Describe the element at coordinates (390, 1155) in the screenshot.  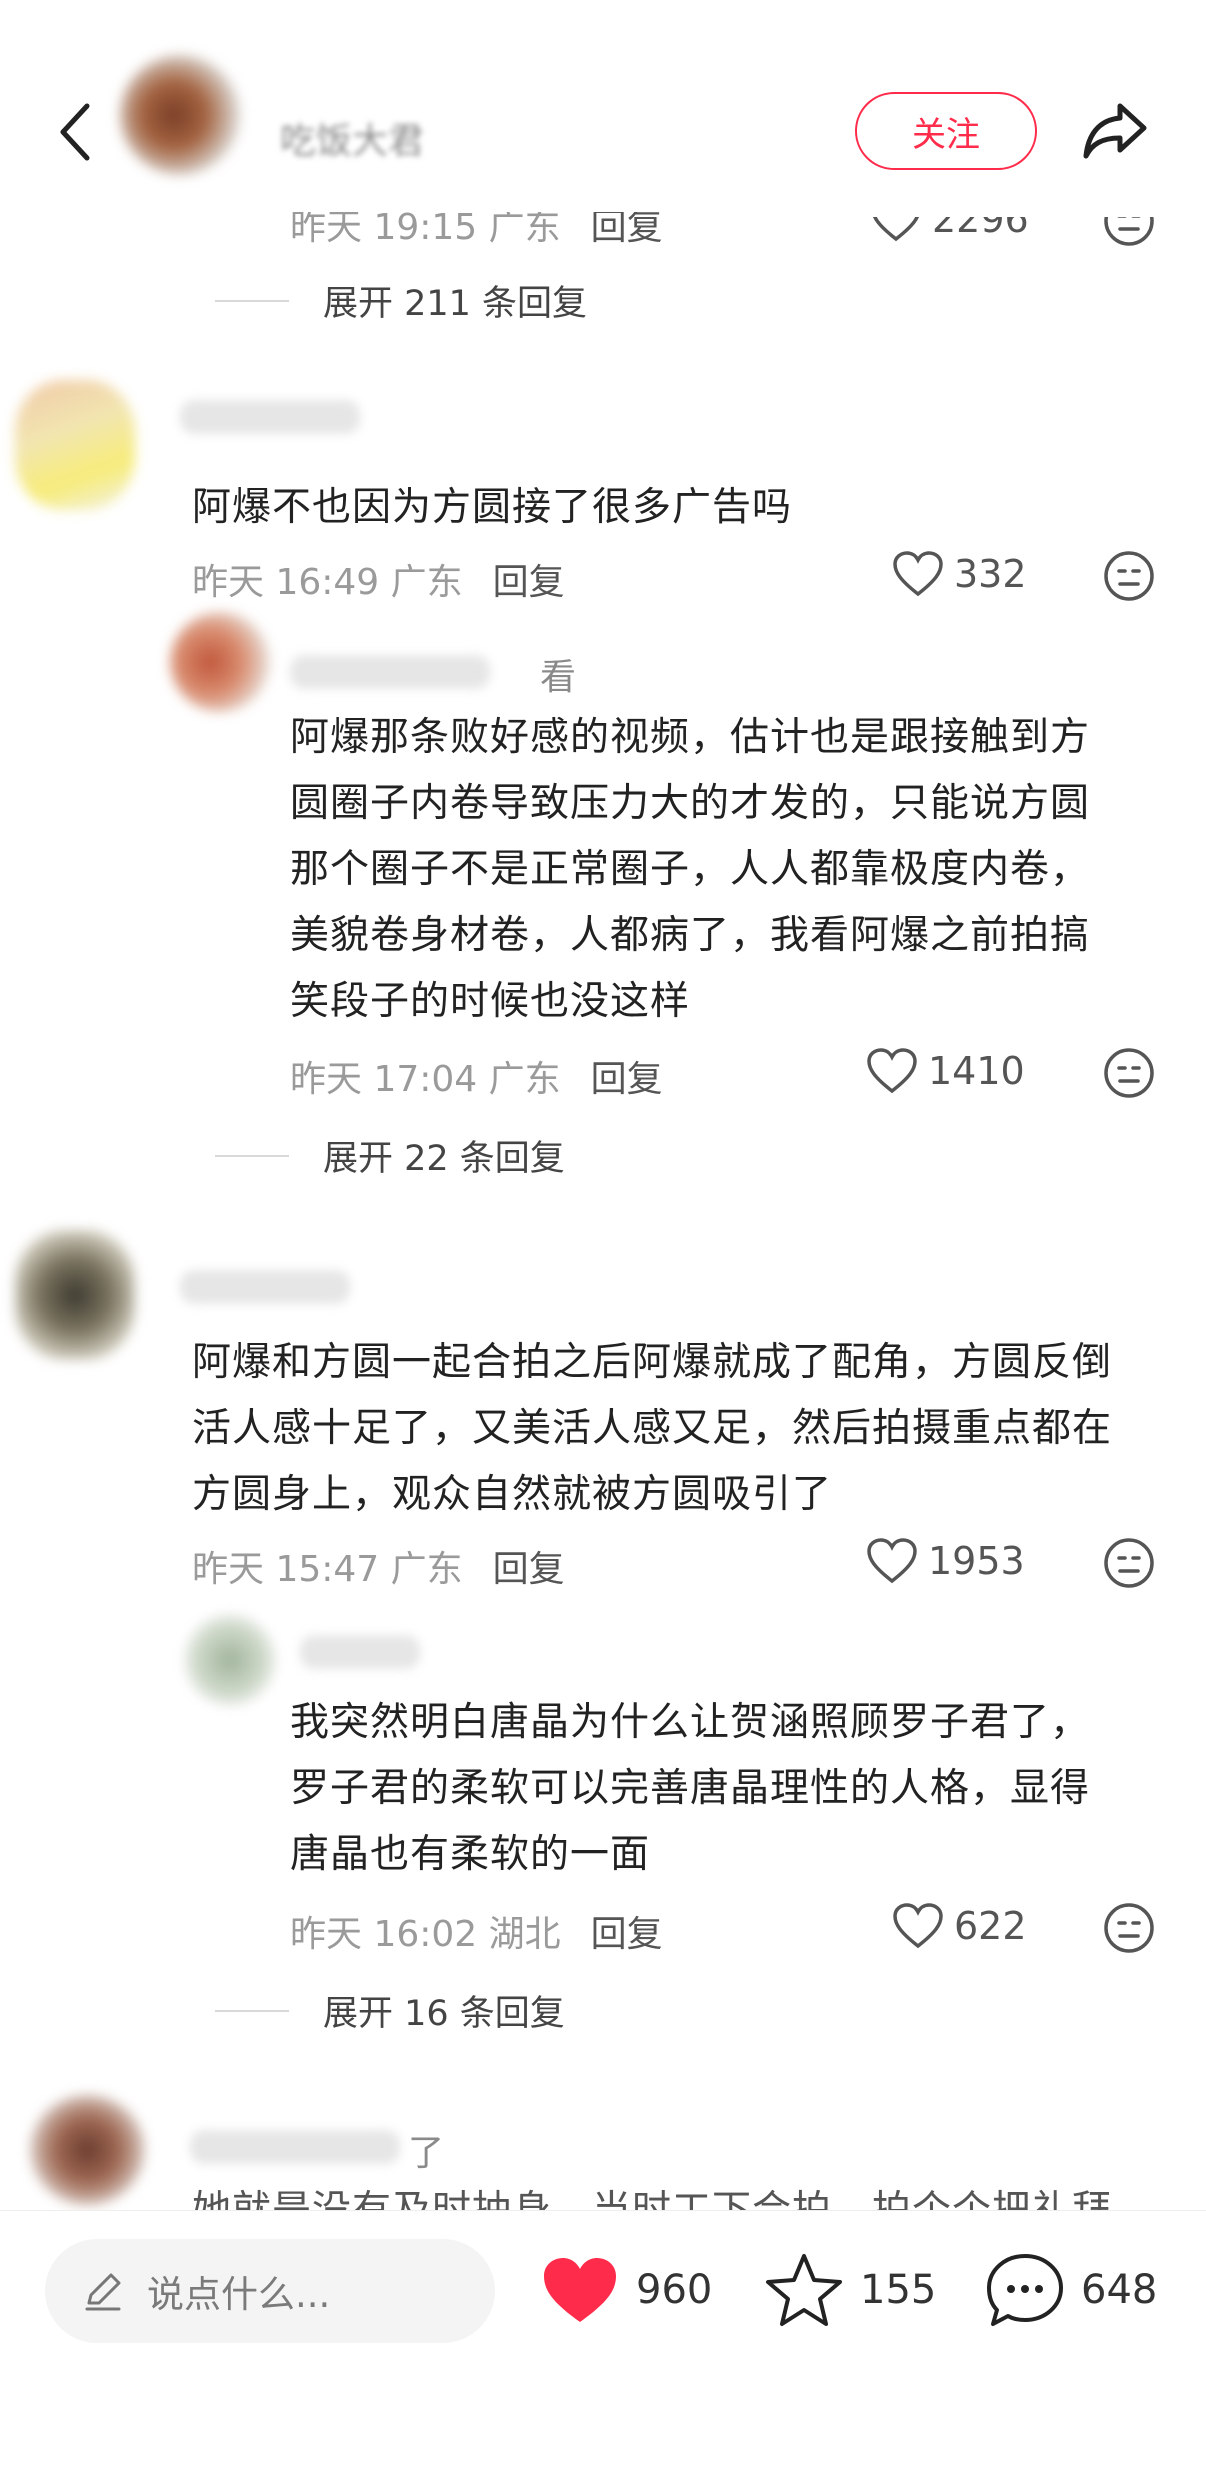
I see `expand-replies-button: 展开 22 条回复` at that location.